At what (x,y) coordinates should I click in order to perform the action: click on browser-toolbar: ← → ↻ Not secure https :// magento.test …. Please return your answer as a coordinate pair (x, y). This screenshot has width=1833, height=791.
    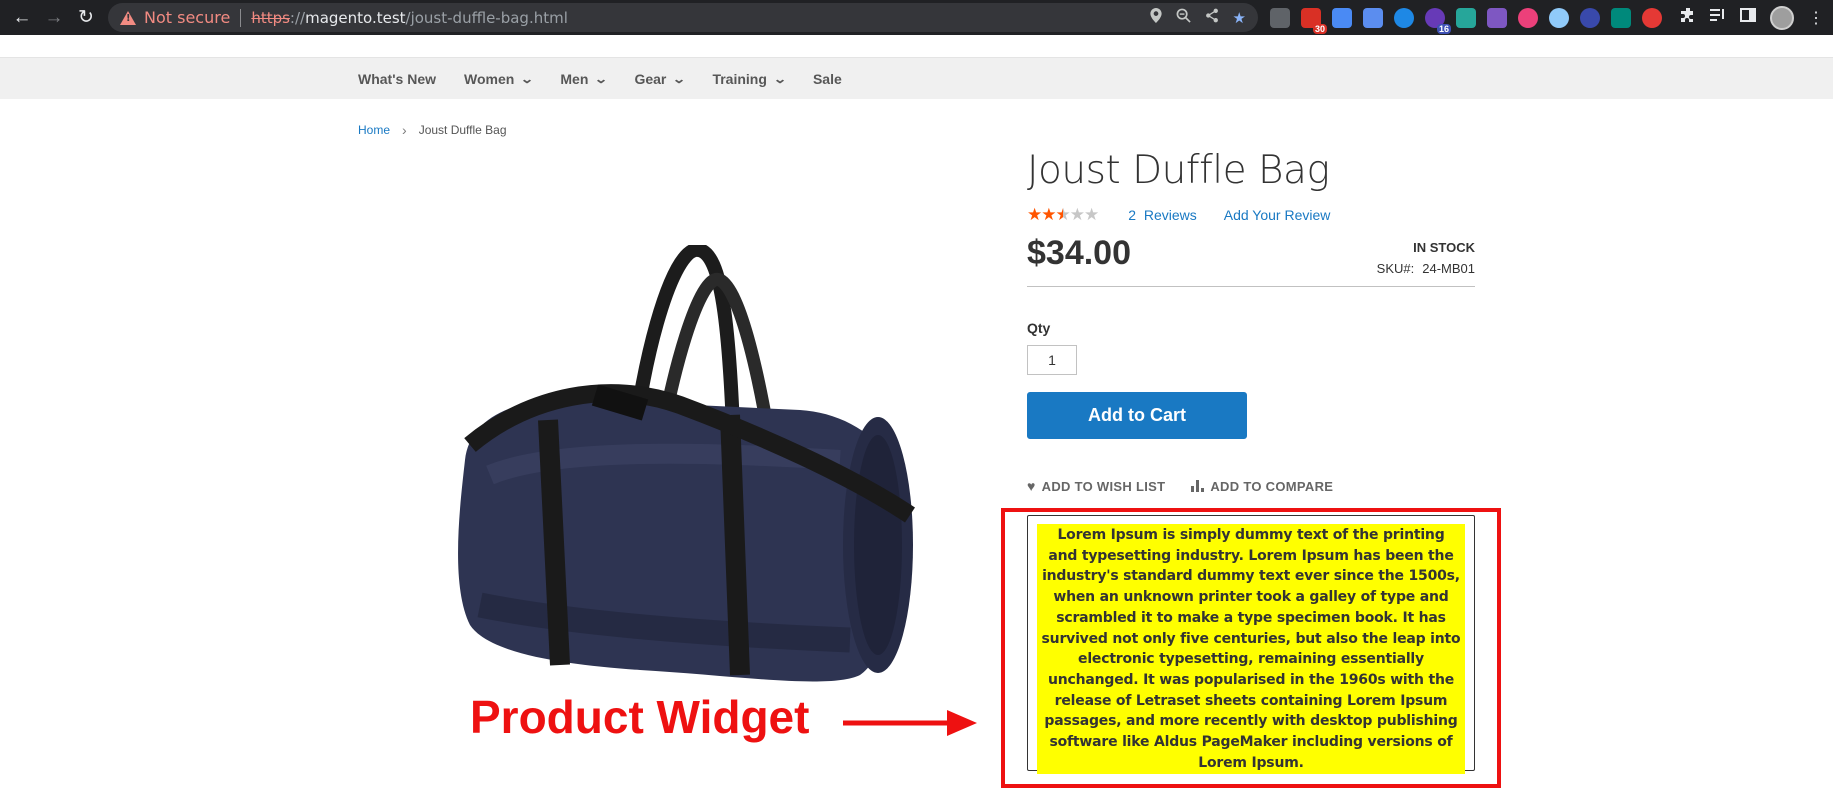
    Looking at the image, I should click on (916, 17).